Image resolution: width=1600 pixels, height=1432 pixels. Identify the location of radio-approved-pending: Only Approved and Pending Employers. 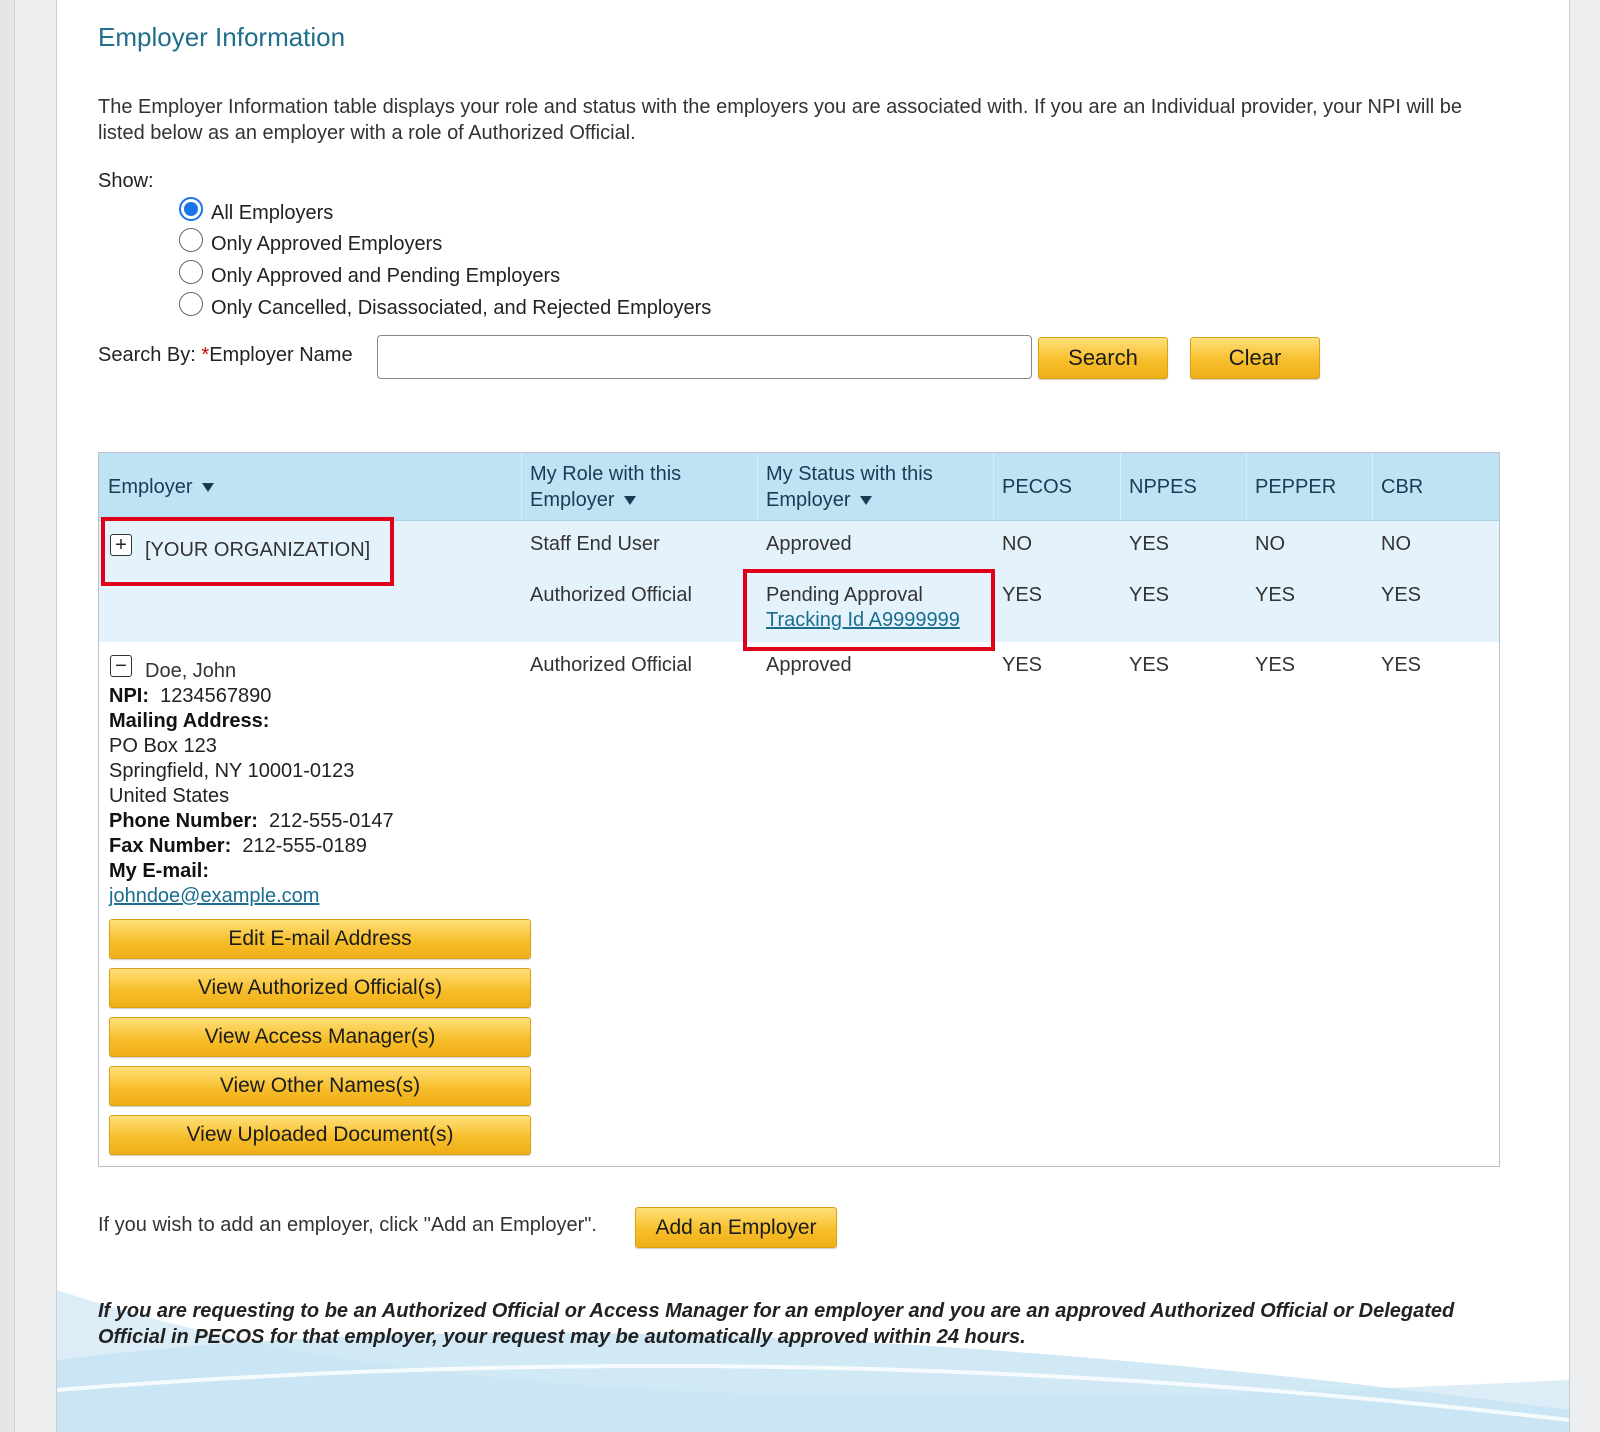
(370, 275).